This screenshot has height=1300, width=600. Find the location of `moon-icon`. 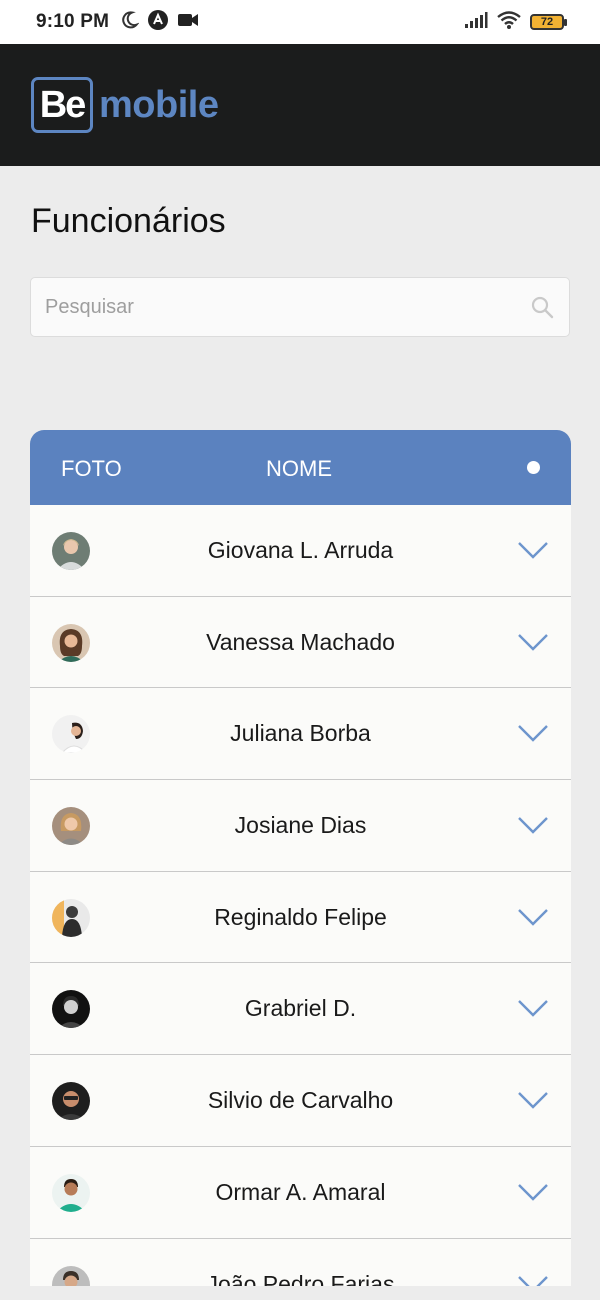

moon-icon is located at coordinates (129, 22).